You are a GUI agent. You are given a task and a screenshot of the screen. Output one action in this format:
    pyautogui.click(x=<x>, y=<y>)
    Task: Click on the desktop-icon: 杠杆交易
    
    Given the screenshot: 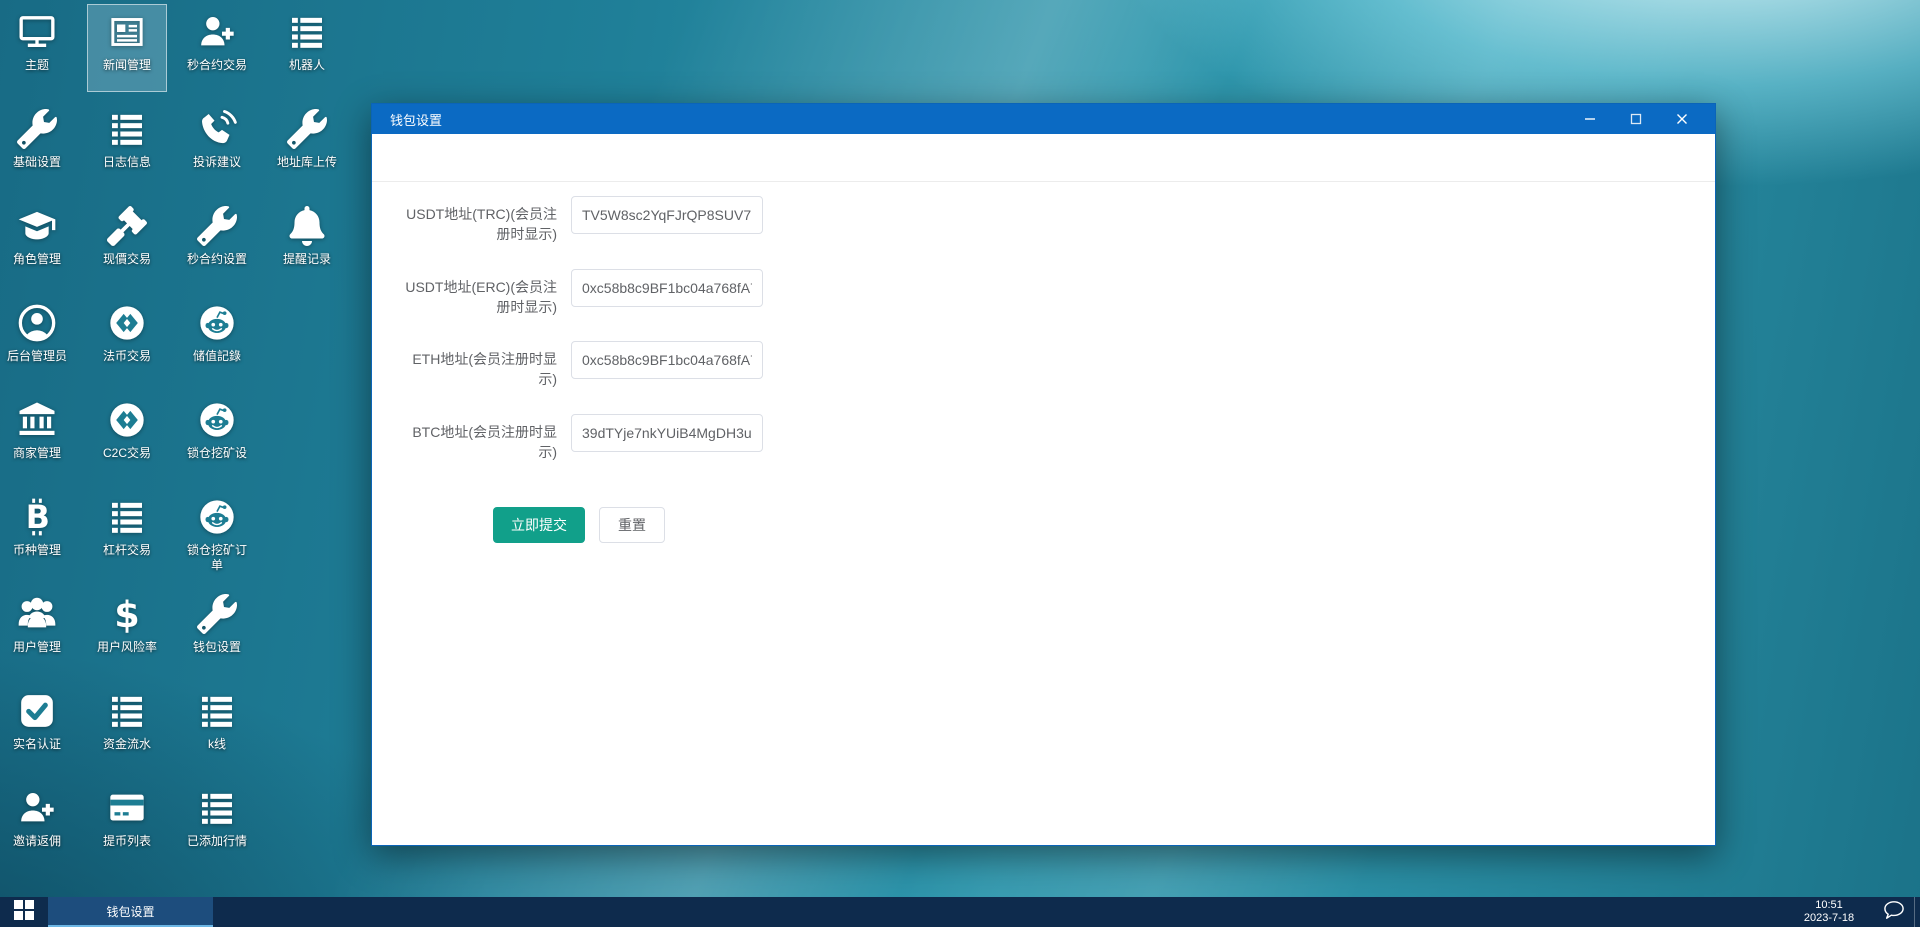 What is the action you would take?
    pyautogui.click(x=127, y=533)
    